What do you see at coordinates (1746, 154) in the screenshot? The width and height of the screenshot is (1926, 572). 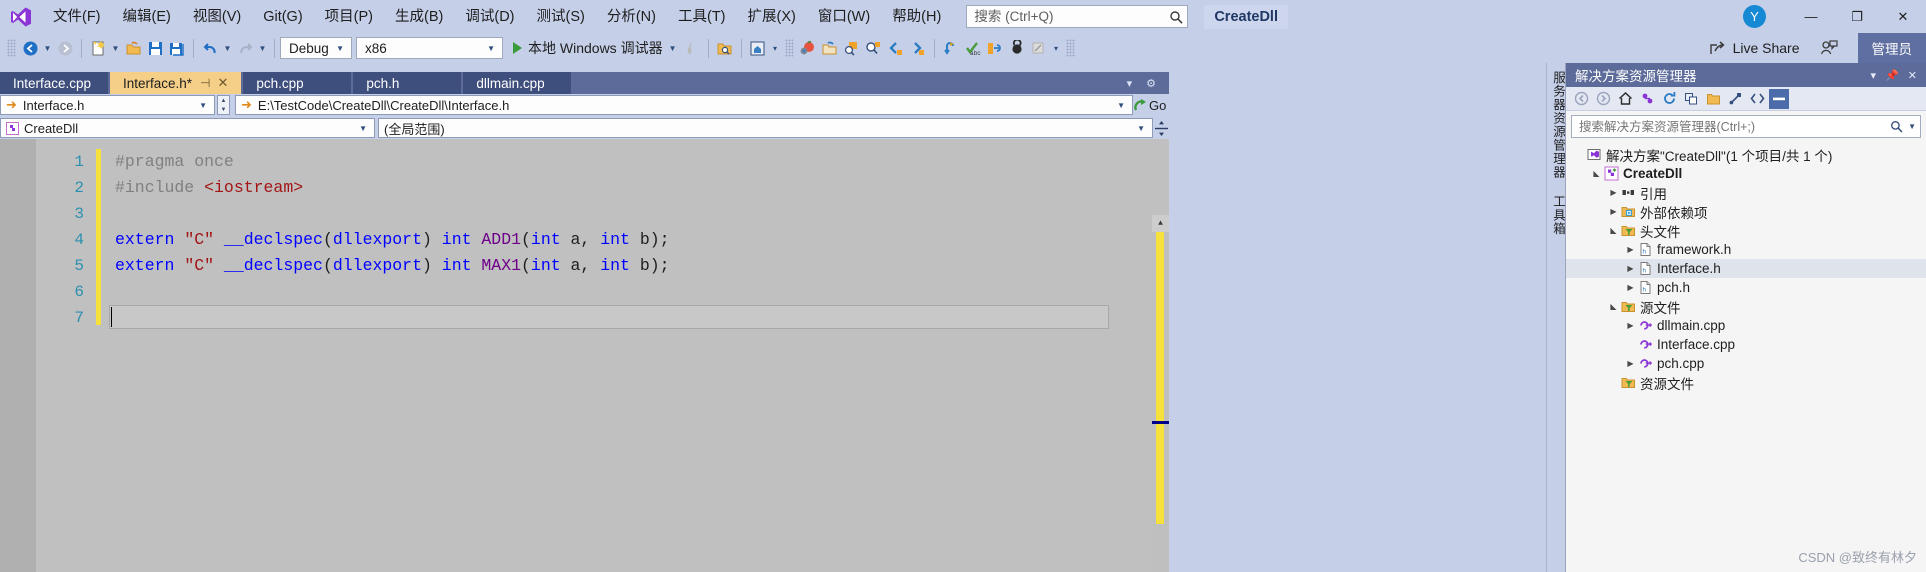 I see `tree-item-createdll11: 解决方案"CreateDll"(1 个项目/共 1 个)` at bounding box center [1746, 154].